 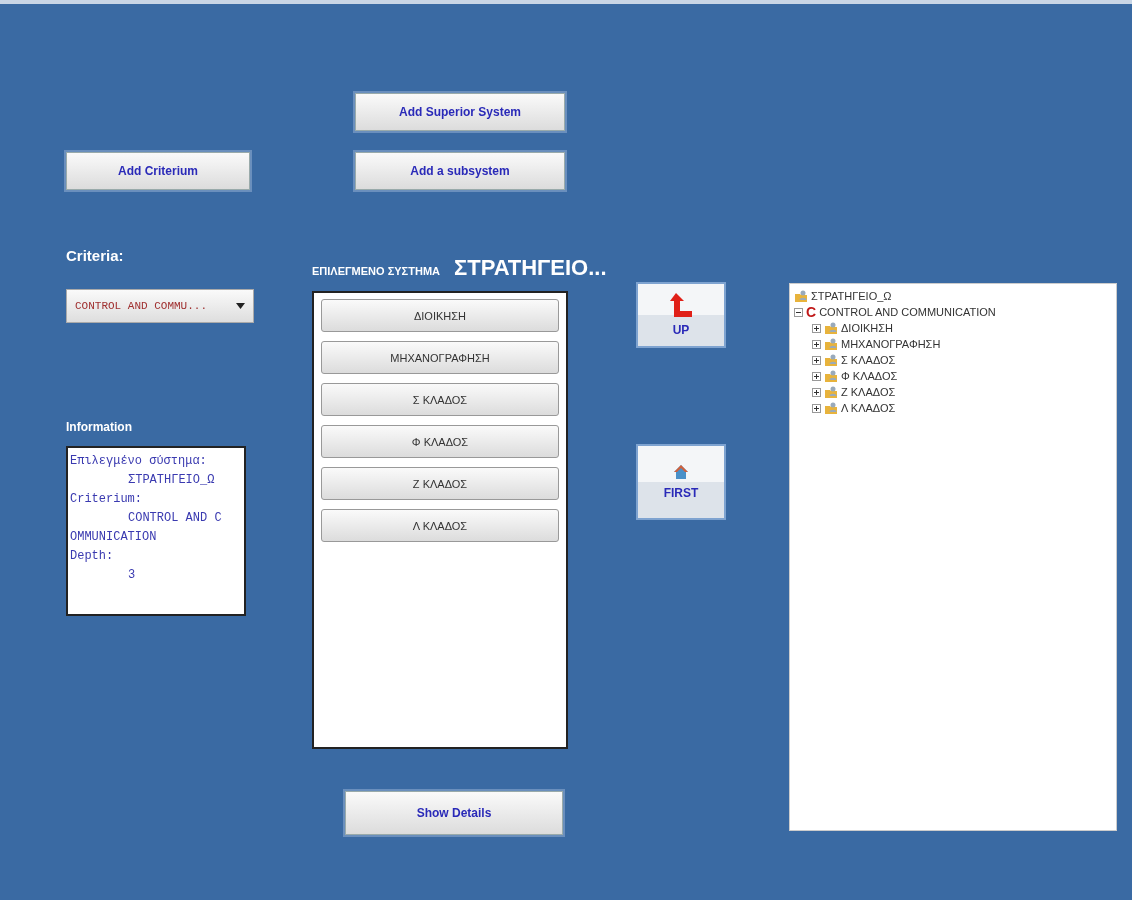 What do you see at coordinates (139, 461) in the screenshot?
I see `information-line: Επιλεγμένο σύστημα:` at bounding box center [139, 461].